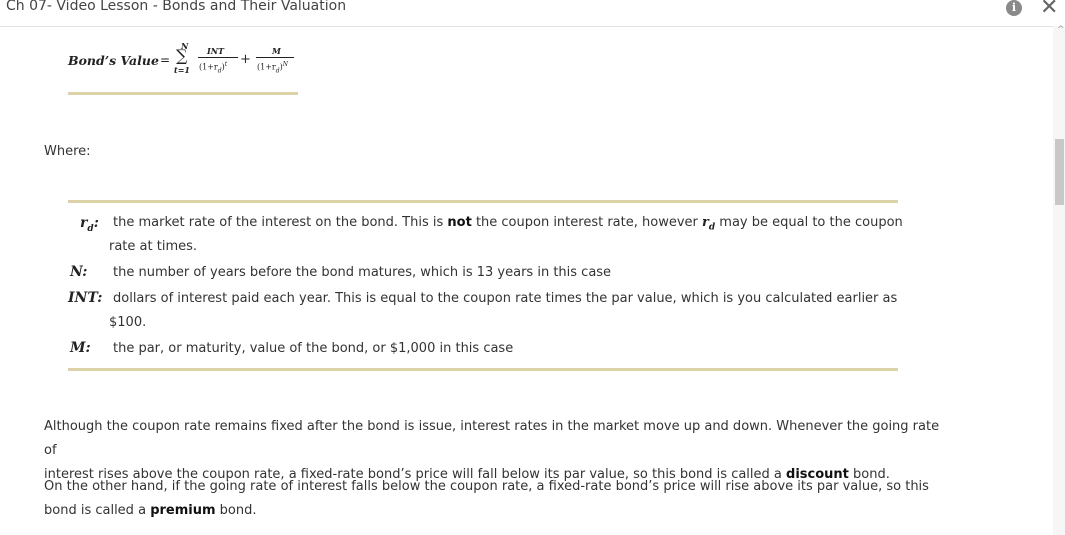  What do you see at coordinates (216, 51) in the screenshot?
I see `term1-numerator: INT` at bounding box center [216, 51].